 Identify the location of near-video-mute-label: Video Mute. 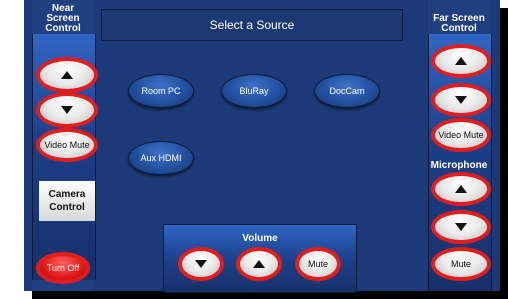
(67, 145).